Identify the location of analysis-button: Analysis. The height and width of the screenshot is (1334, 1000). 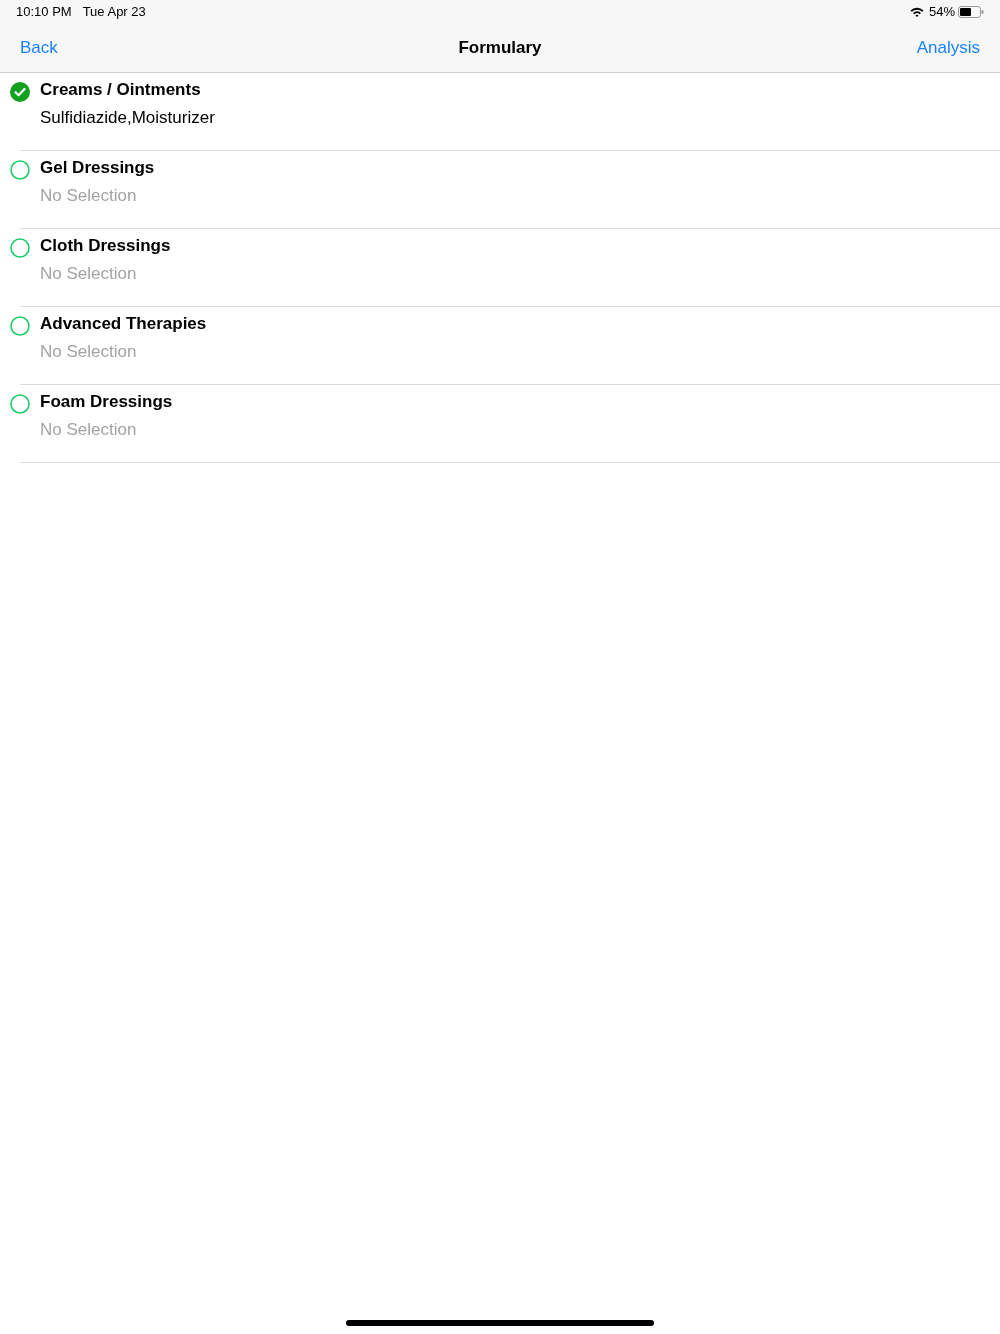
(948, 48).